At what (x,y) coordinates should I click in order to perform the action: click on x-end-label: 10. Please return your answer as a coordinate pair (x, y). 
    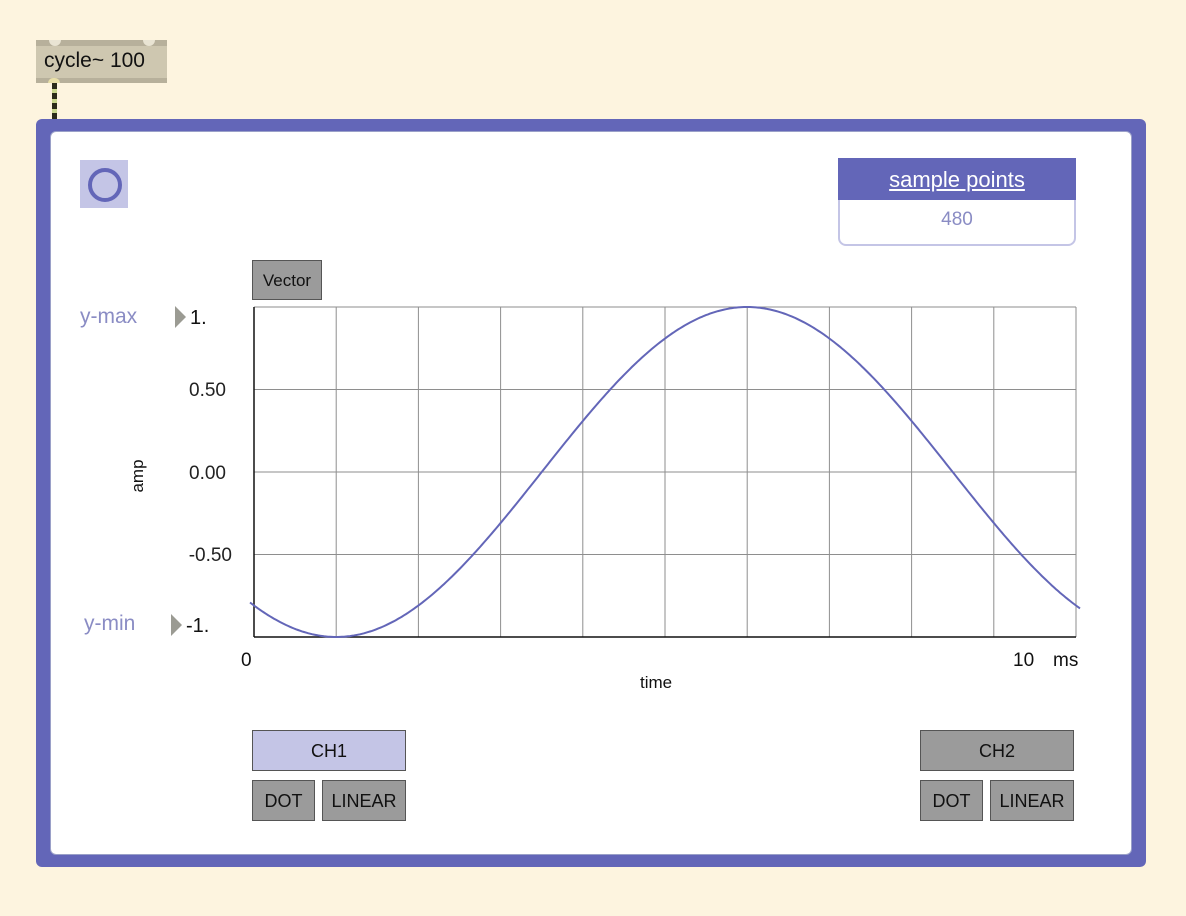
    Looking at the image, I should click on (1024, 660).